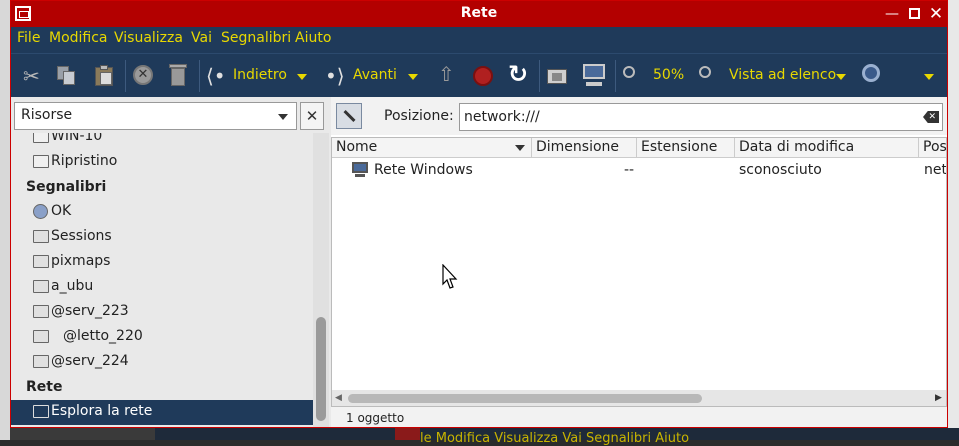  What do you see at coordinates (349, 116) in the screenshot?
I see `edit-location-icon` at bounding box center [349, 116].